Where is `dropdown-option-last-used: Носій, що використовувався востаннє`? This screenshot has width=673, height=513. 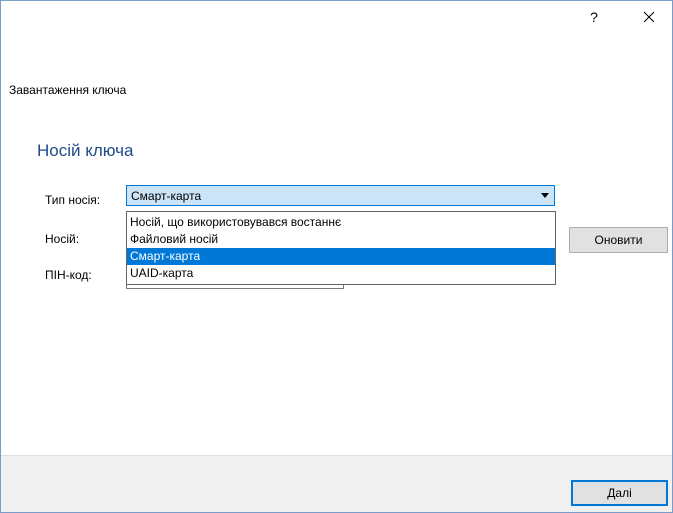
dropdown-option-last-used: Носій, що використовувався востаннє is located at coordinates (341, 222).